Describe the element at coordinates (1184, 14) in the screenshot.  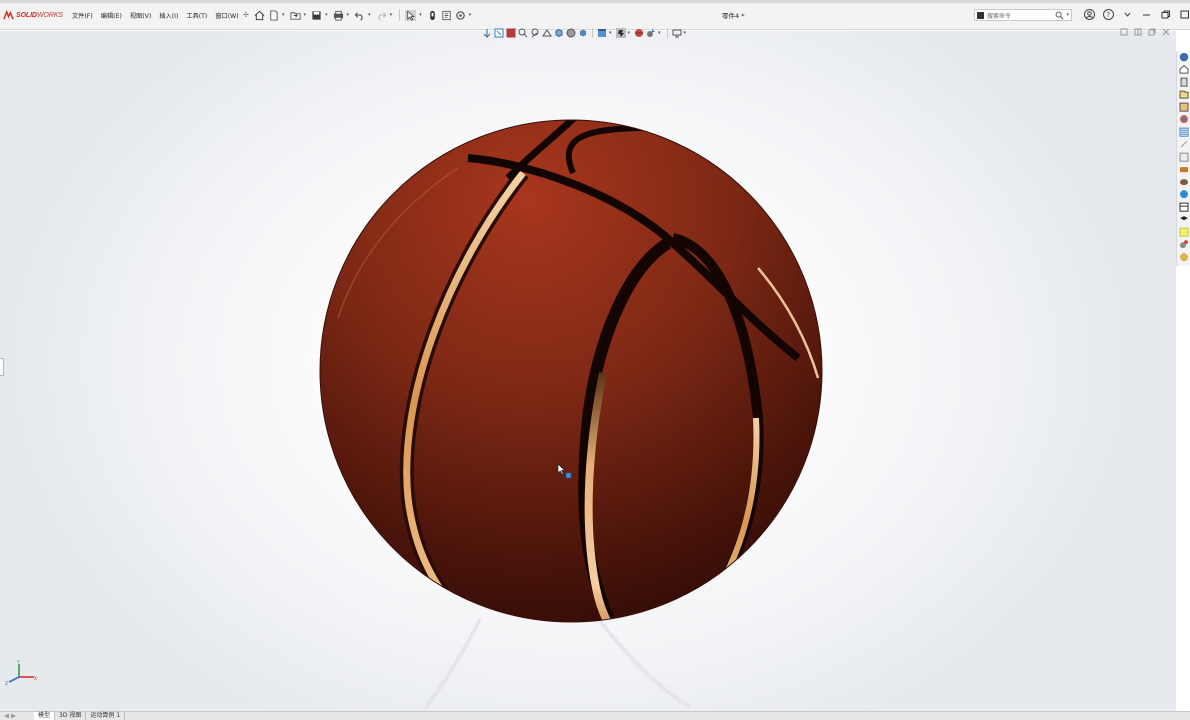
I see `maximize-icon` at that location.